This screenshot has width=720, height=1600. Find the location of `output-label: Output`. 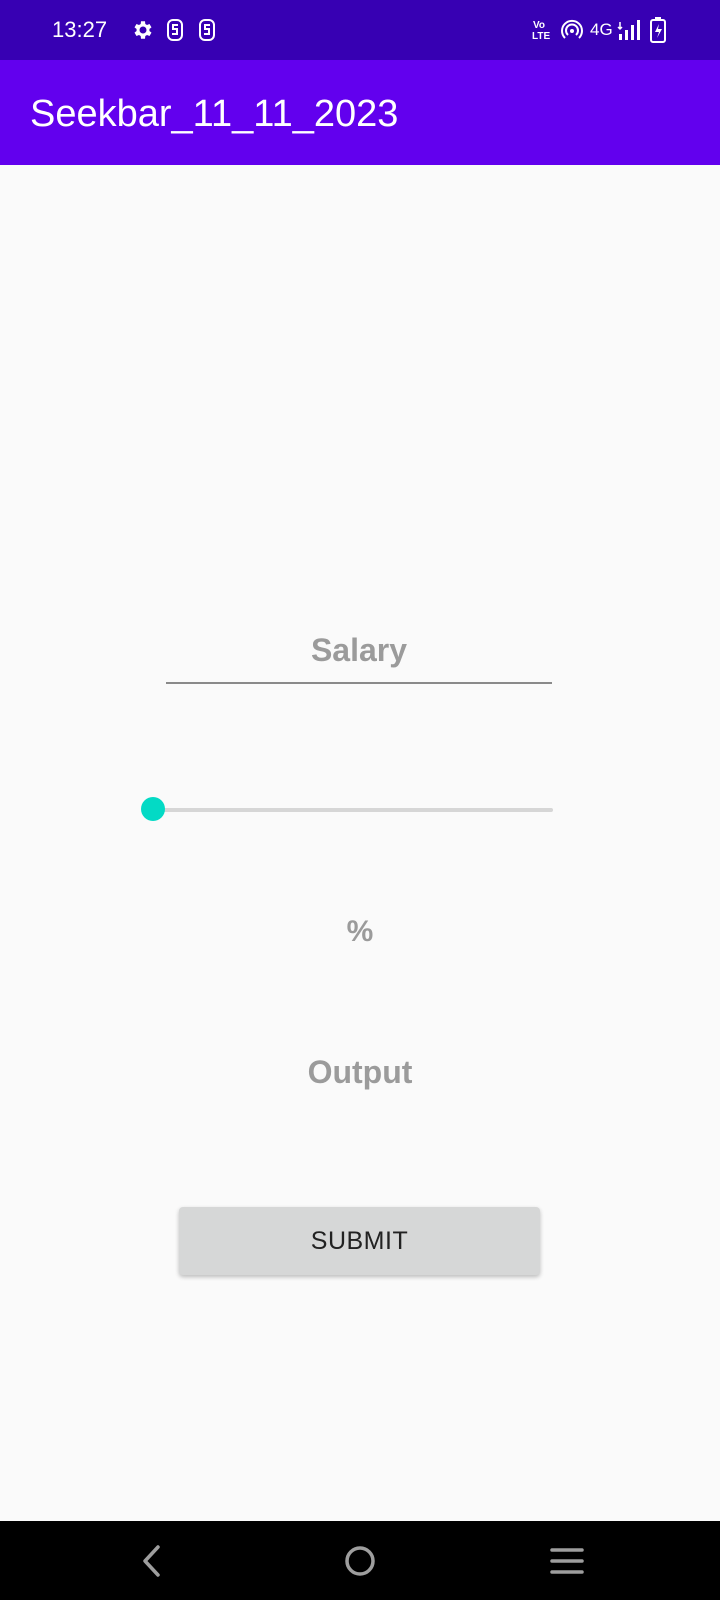

output-label: Output is located at coordinates (360, 1072).